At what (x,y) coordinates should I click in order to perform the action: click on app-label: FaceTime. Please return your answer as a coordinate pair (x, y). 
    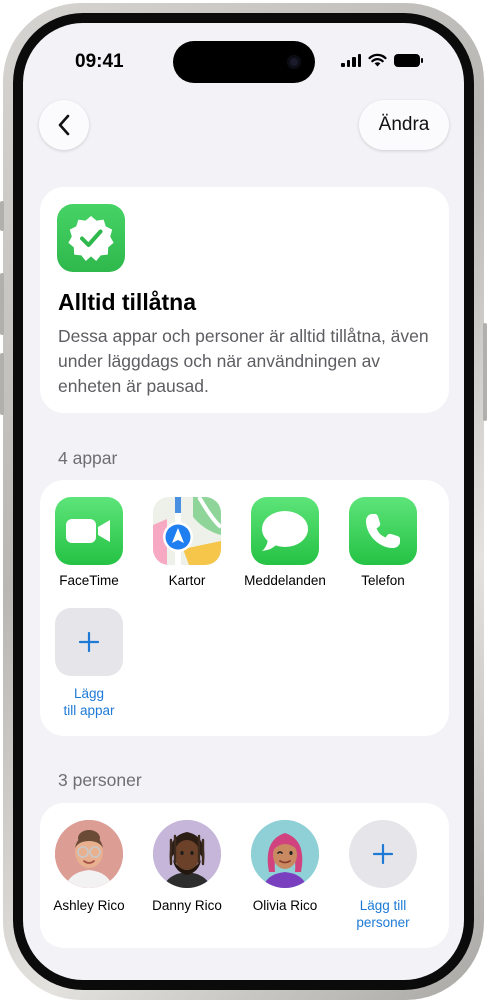
    Looking at the image, I should click on (89, 580).